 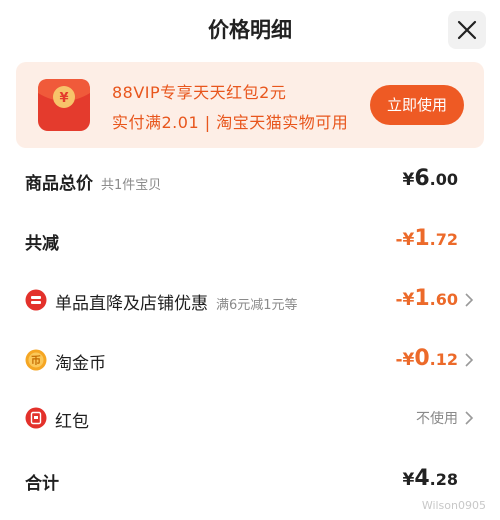 I want to click on discount-row: 单品直降及店铺优惠 满6元减1元等 -¥1.60, so click(x=250, y=300).